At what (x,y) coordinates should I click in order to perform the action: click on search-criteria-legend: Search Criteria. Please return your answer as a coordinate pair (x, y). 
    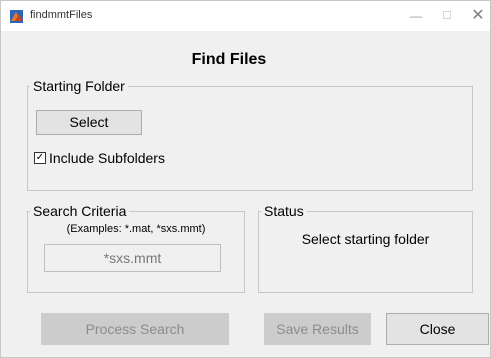
    Looking at the image, I should click on (80, 211).